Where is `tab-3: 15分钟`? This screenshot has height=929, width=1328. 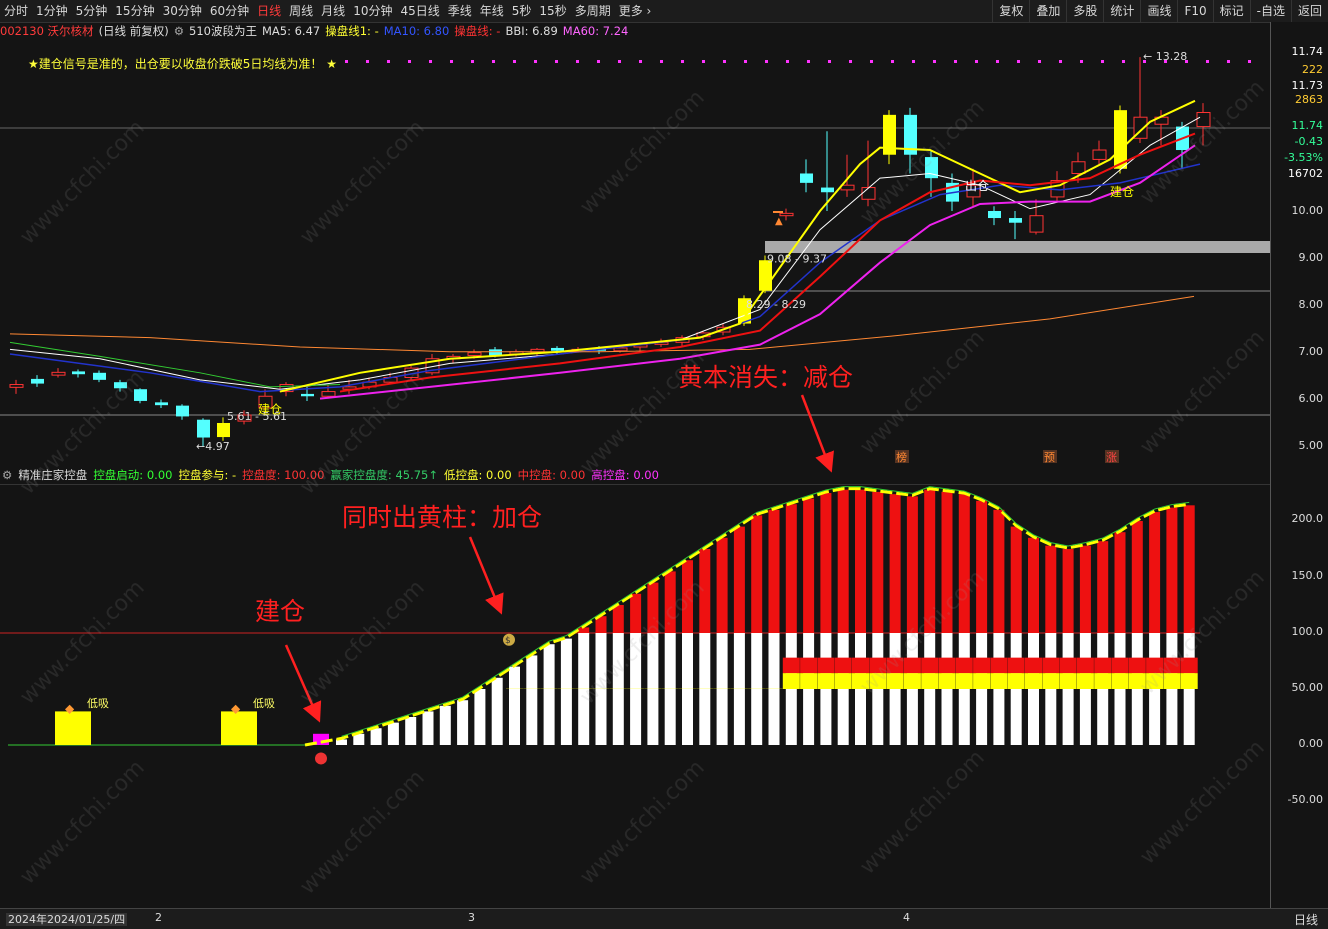
tab-3: 15分钟 is located at coordinates (134, 11).